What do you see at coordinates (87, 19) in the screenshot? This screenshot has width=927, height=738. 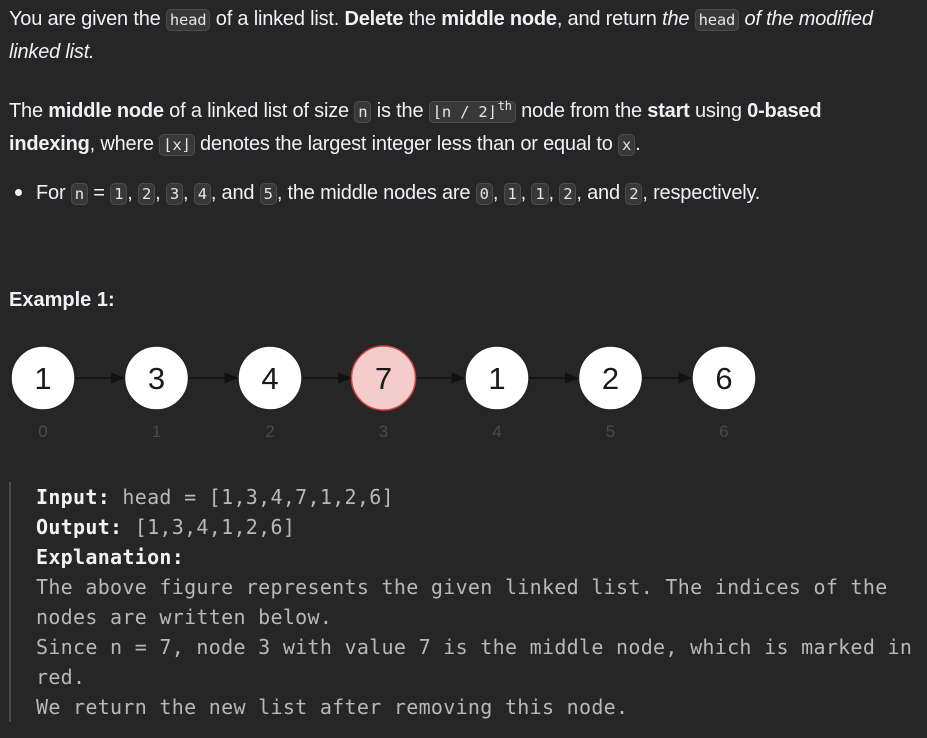 I see `intro-text: You are given the` at bounding box center [87, 19].